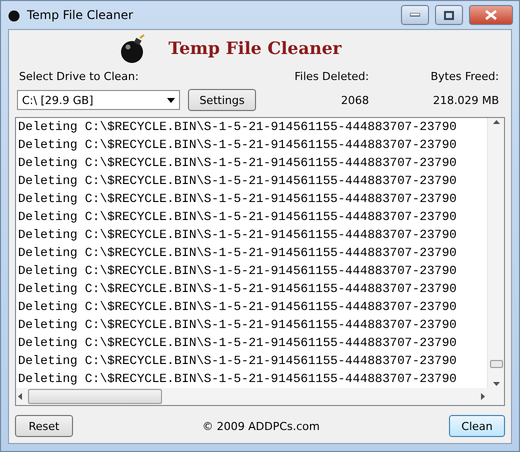 The height and width of the screenshot is (452, 520). Describe the element at coordinates (20, 396) in the screenshot. I see `scroll-left-icon` at that location.